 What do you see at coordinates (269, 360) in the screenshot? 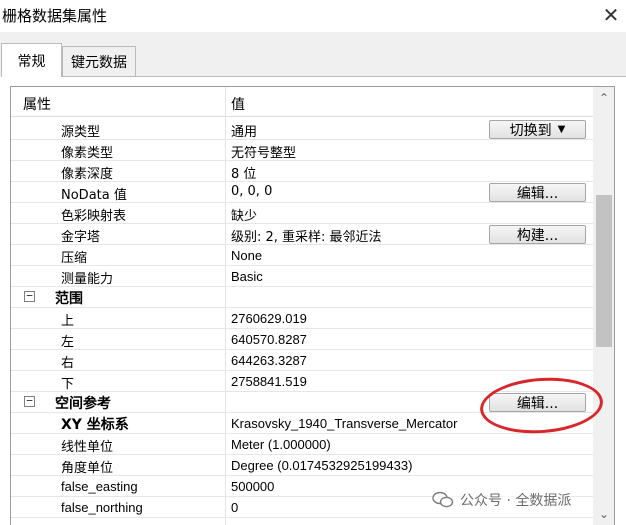
I see `property-value: 644263.3287` at bounding box center [269, 360].